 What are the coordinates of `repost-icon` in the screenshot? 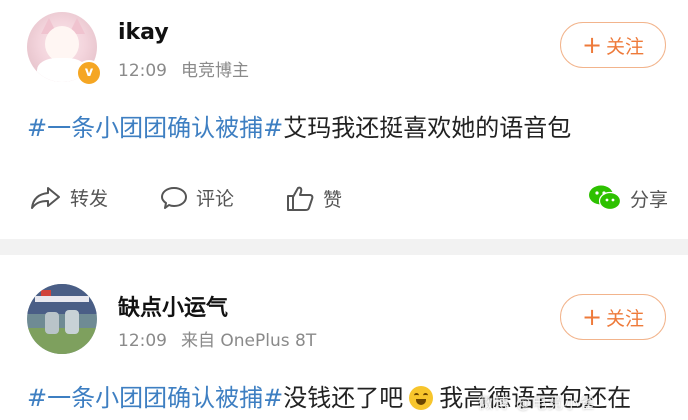 It's located at (45, 197).